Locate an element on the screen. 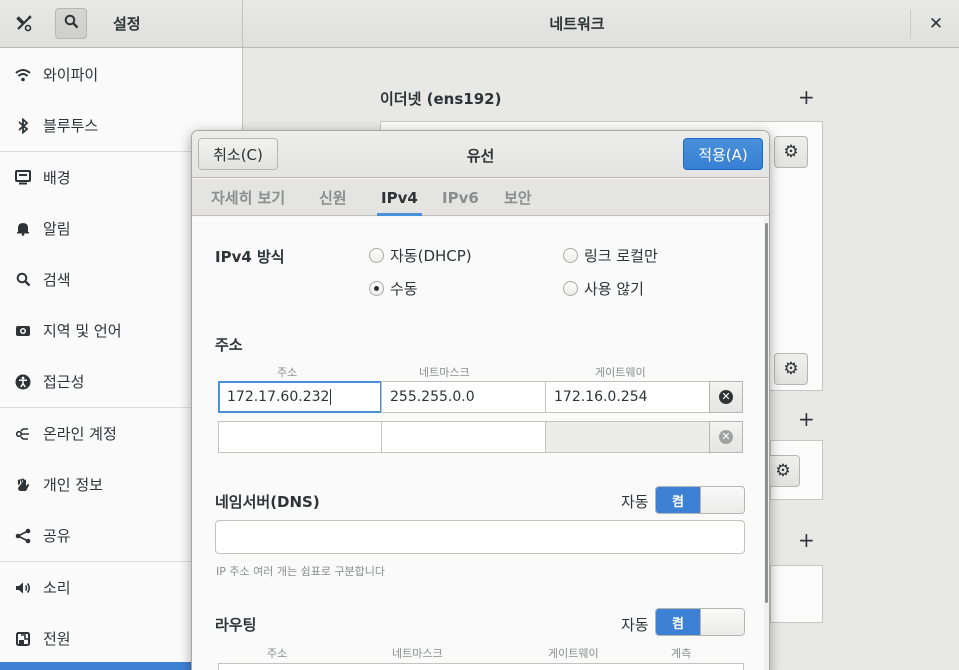 The image size is (959, 670). dns-label: 네임서버(DNS) is located at coordinates (267, 502).